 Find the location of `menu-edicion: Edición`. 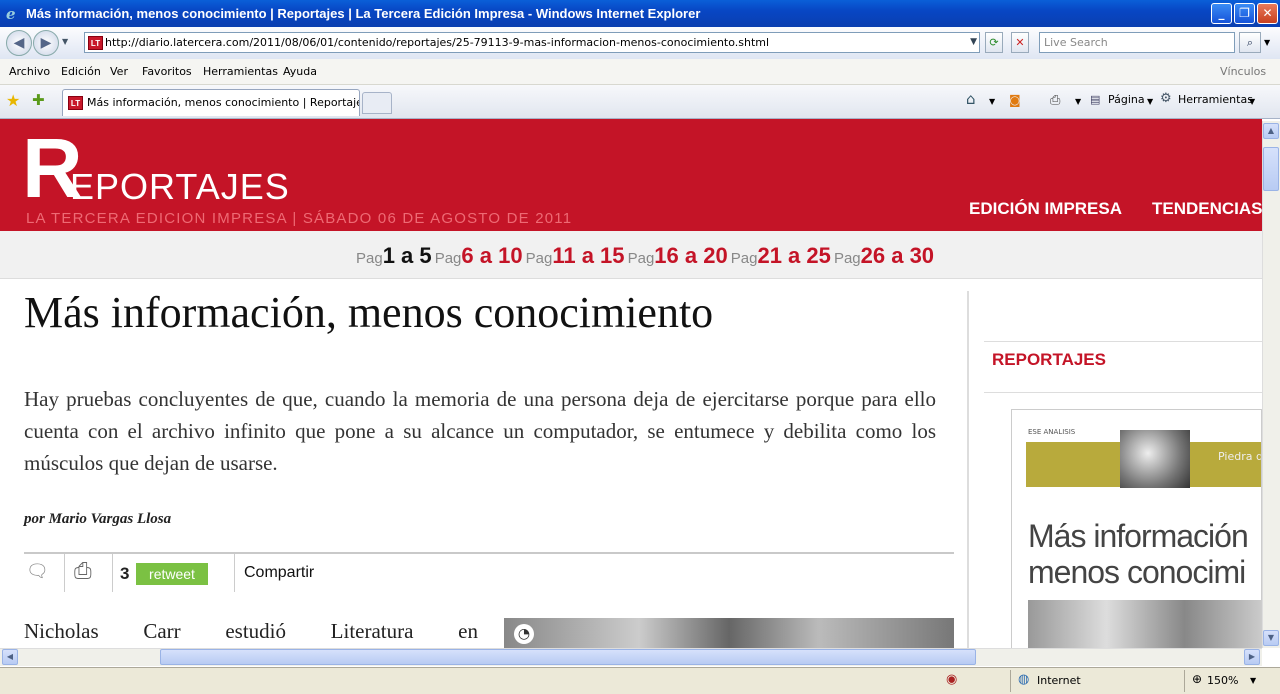

menu-edicion: Edición is located at coordinates (81, 71).